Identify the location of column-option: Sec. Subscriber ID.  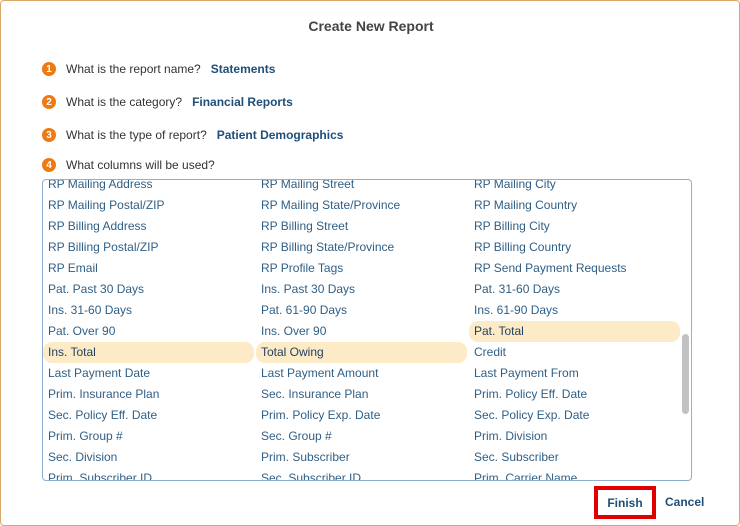
(361, 474).